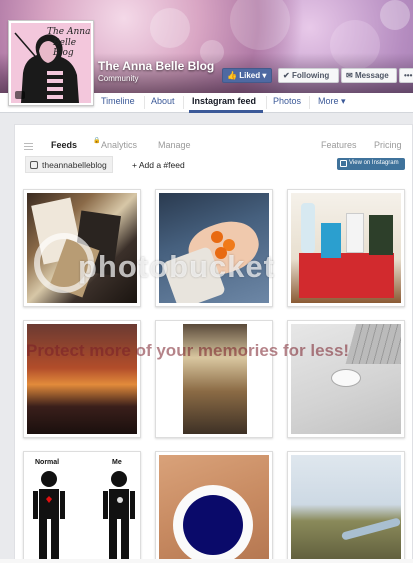  Describe the element at coordinates (206, 561) in the screenshot. I see `bottom-strip` at that location.